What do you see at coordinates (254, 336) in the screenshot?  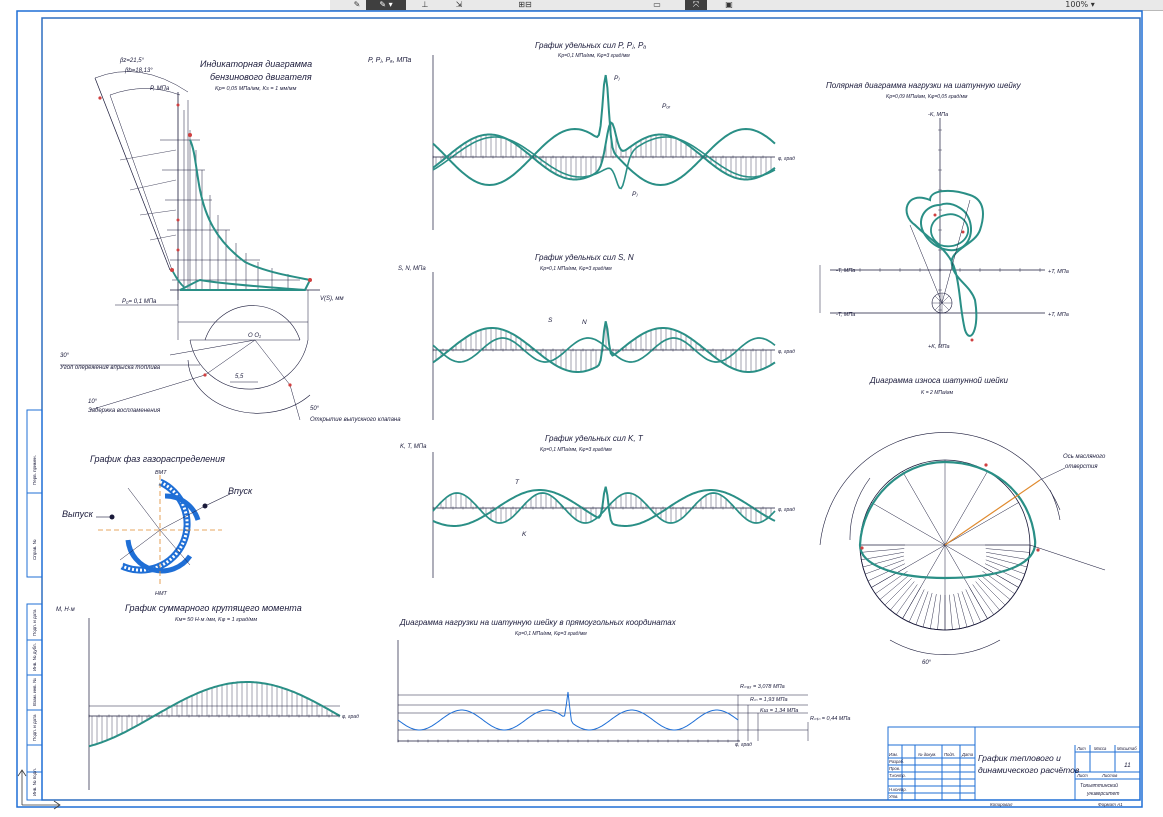 I see `note-oo: O O₁` at bounding box center [254, 336].